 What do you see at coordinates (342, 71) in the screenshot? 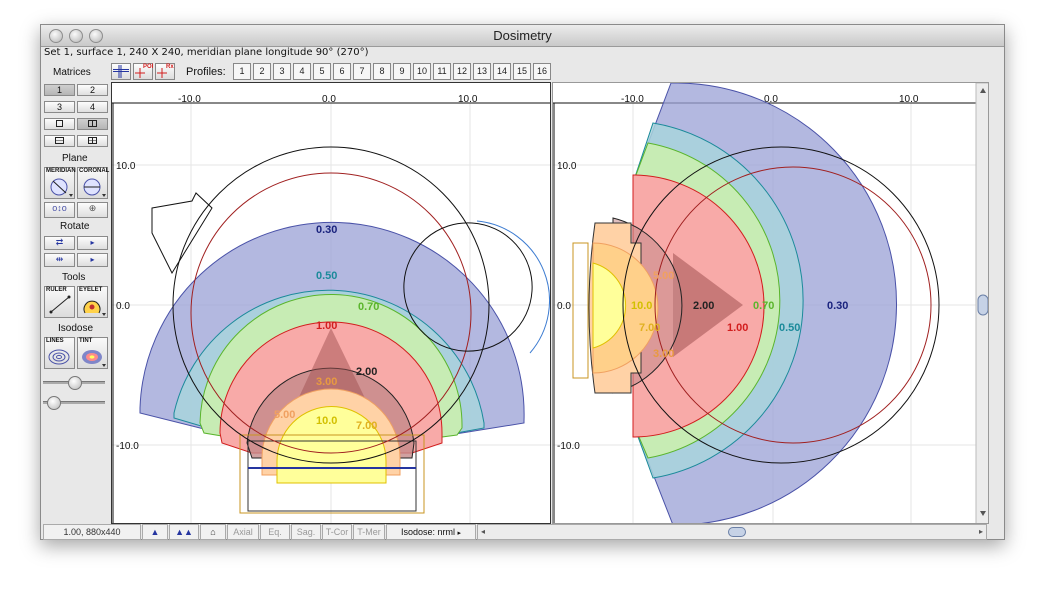
I see `profile-button-6: 6` at bounding box center [342, 71].